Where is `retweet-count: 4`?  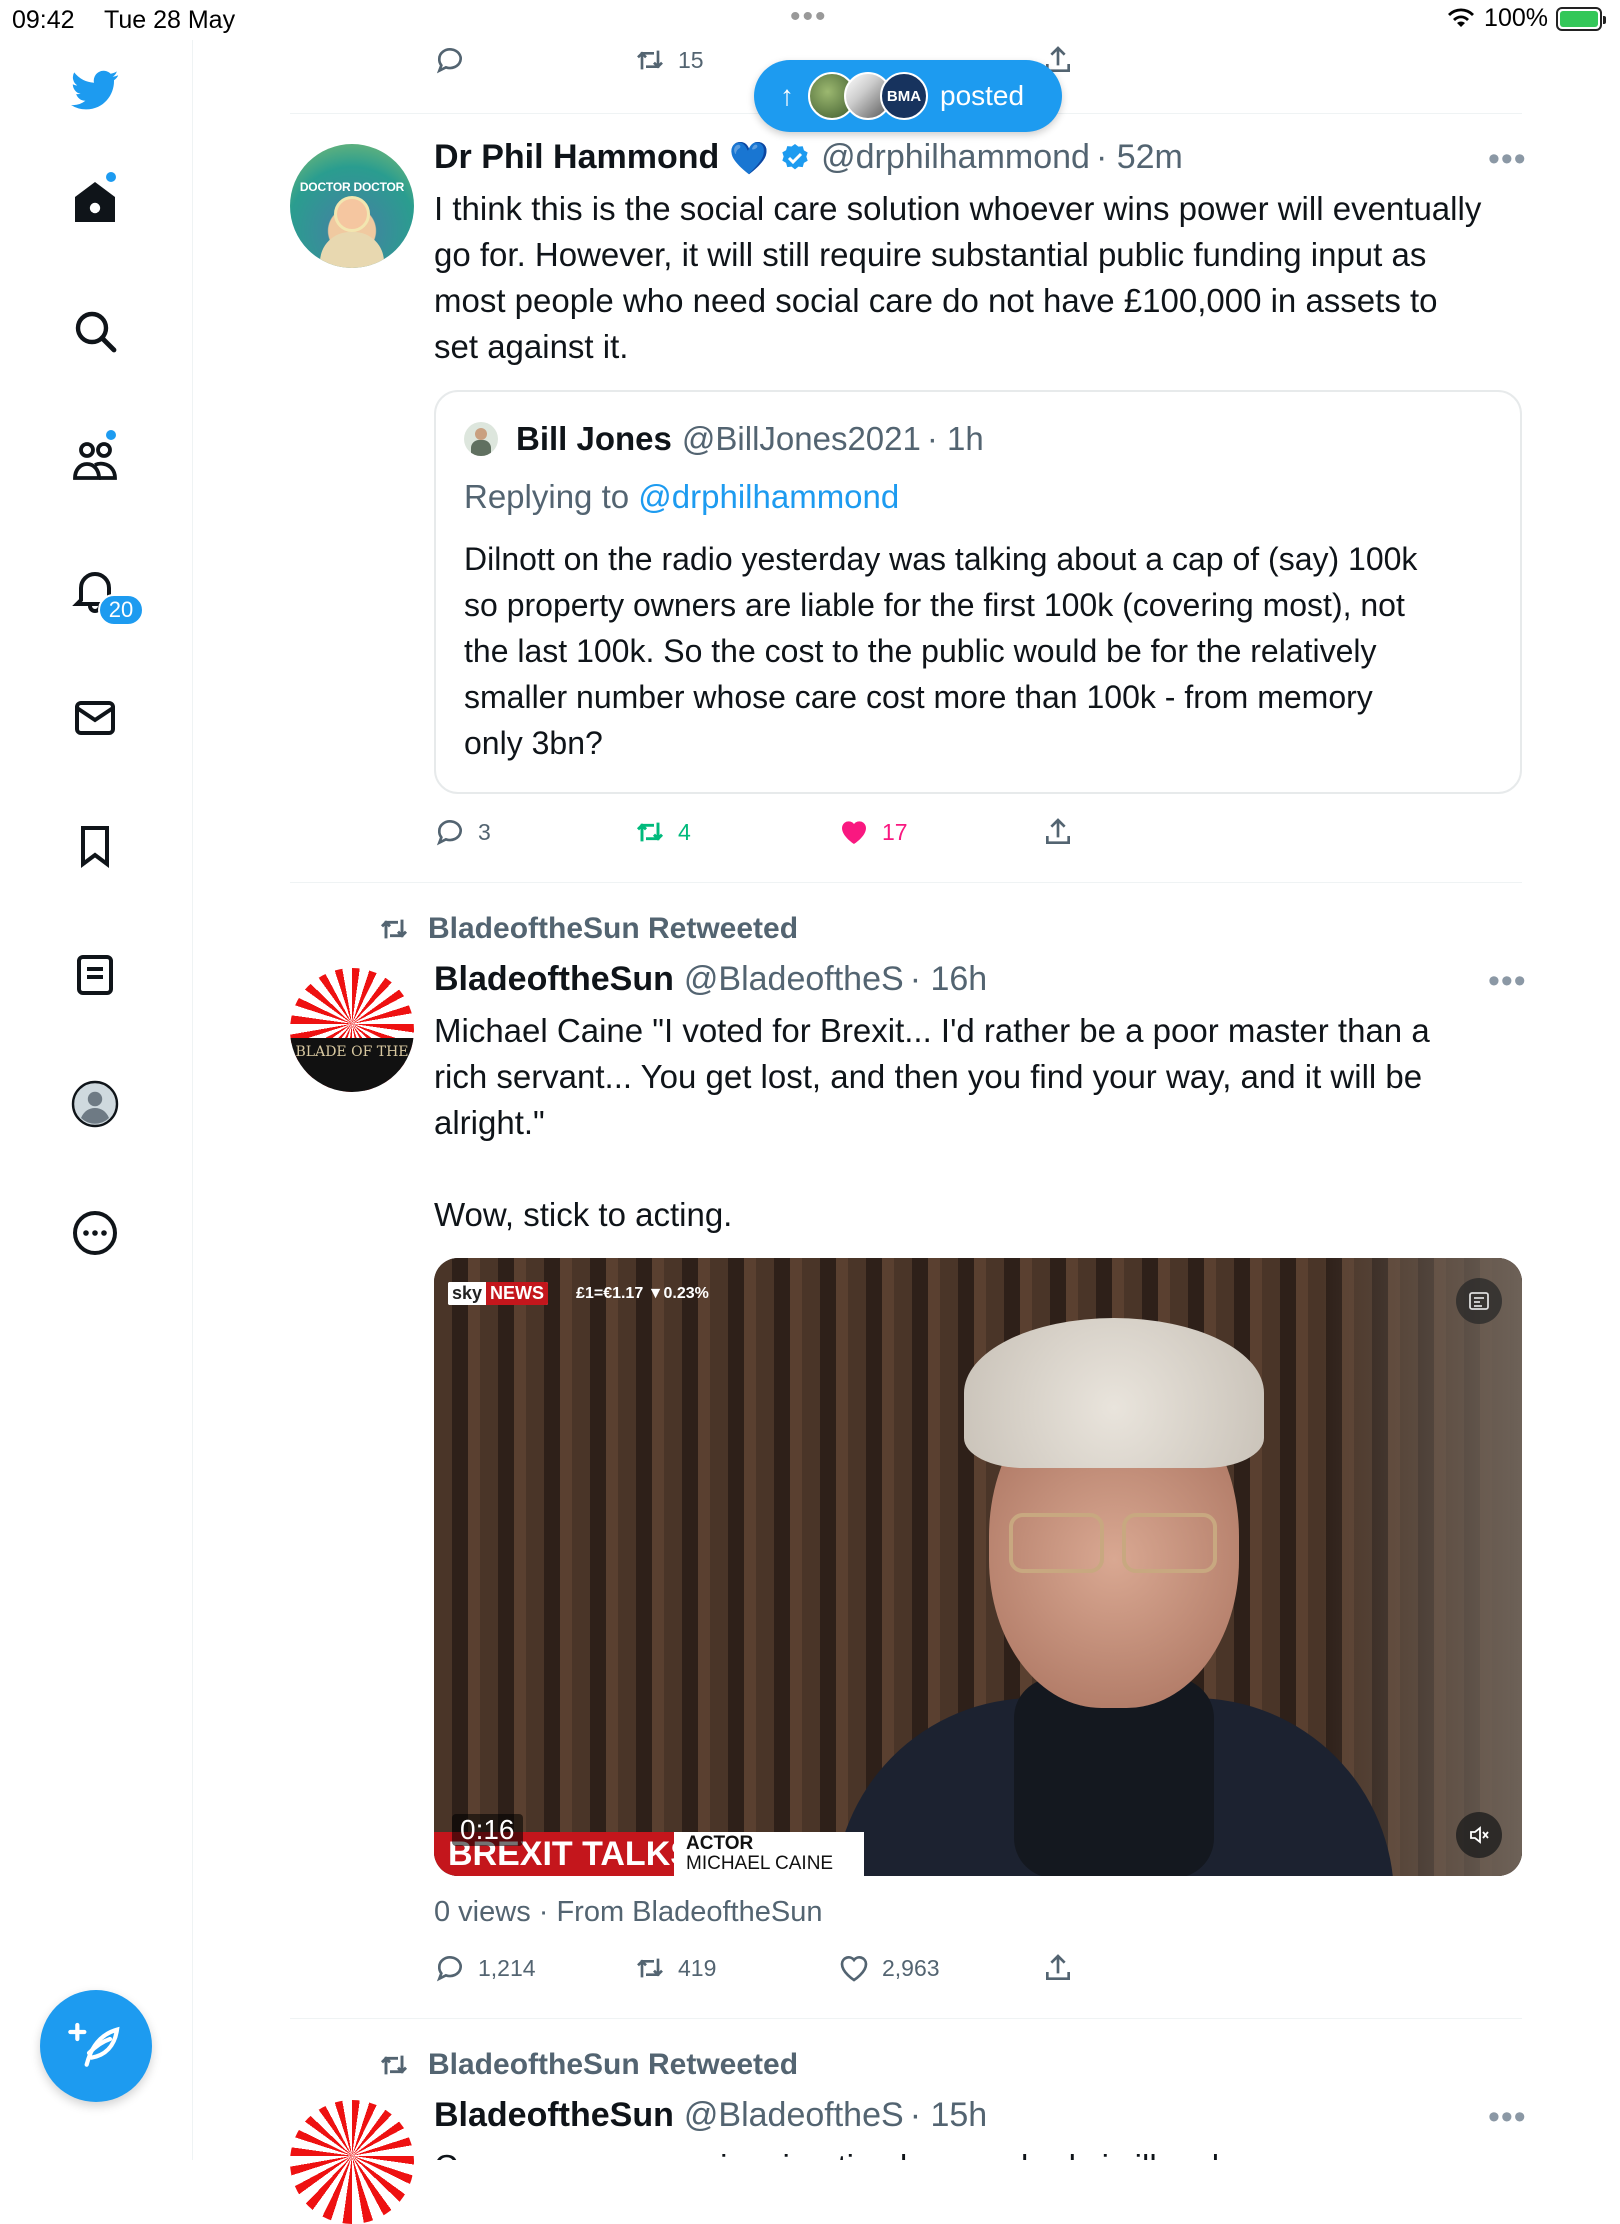
retweet-count: 4 is located at coordinates (684, 831).